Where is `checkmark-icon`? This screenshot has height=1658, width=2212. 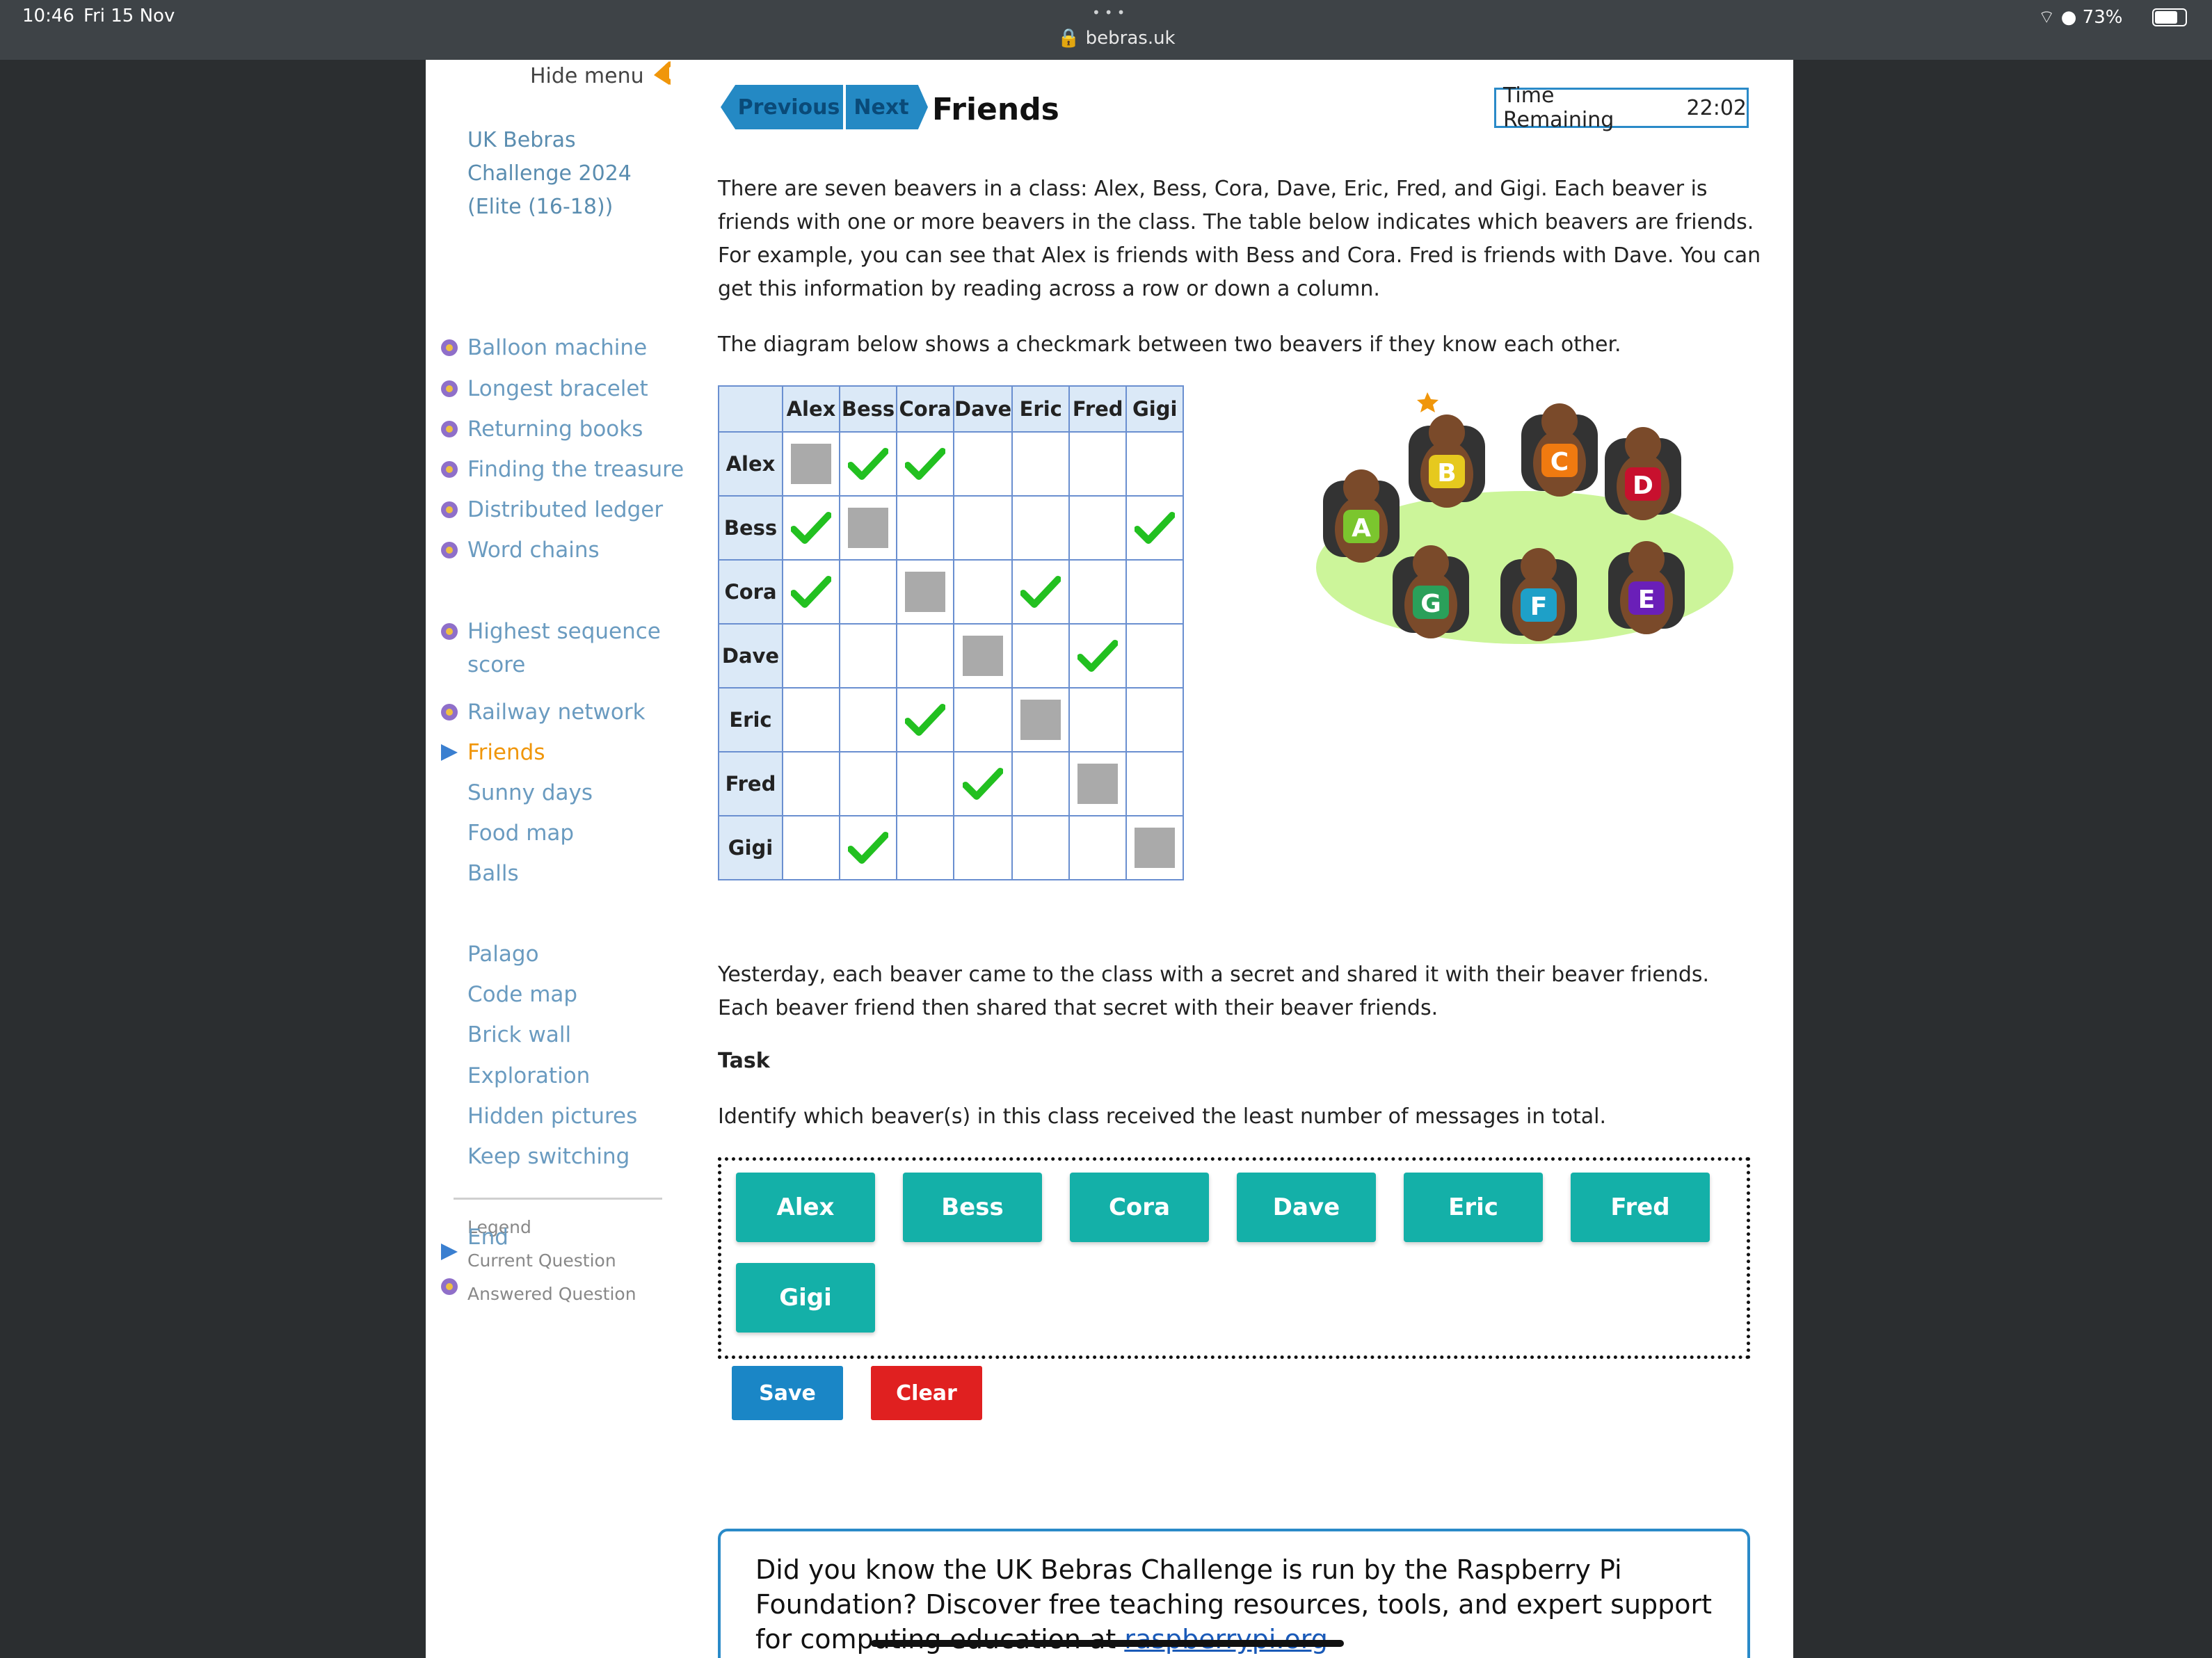
checkmark-icon is located at coordinates (925, 464).